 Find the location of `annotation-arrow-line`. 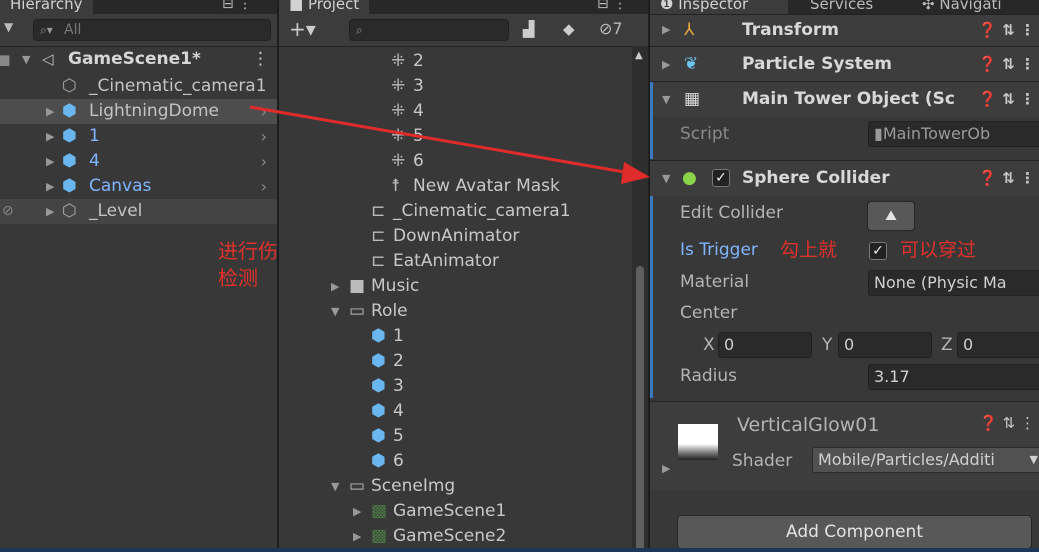

annotation-arrow-line is located at coordinates (440, 140).